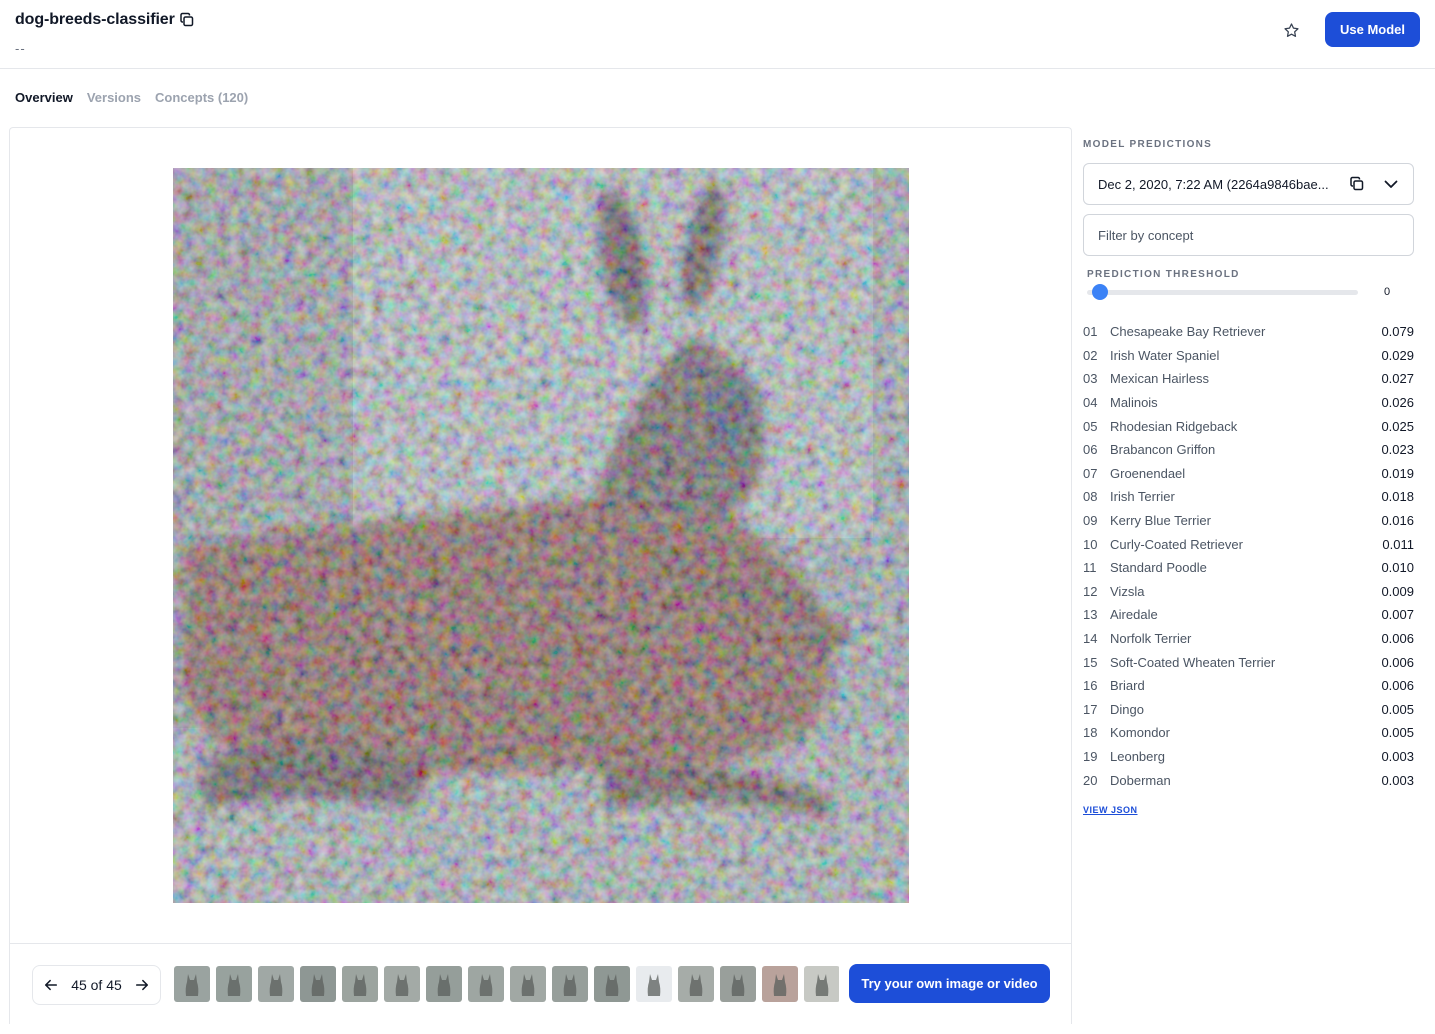 The width and height of the screenshot is (1435, 1034). Describe the element at coordinates (1248, 686) in the screenshot. I see `prediction-row: 16 Briard 0.006` at that location.